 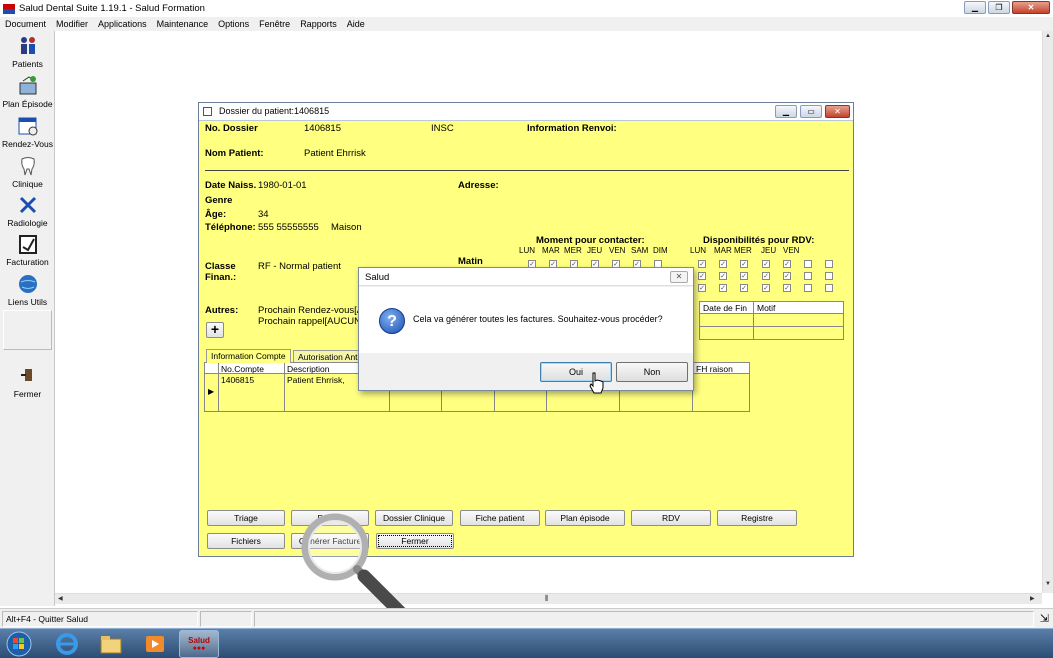 I want to click on plan-episode-button: Plan épisode, so click(x=585, y=518).